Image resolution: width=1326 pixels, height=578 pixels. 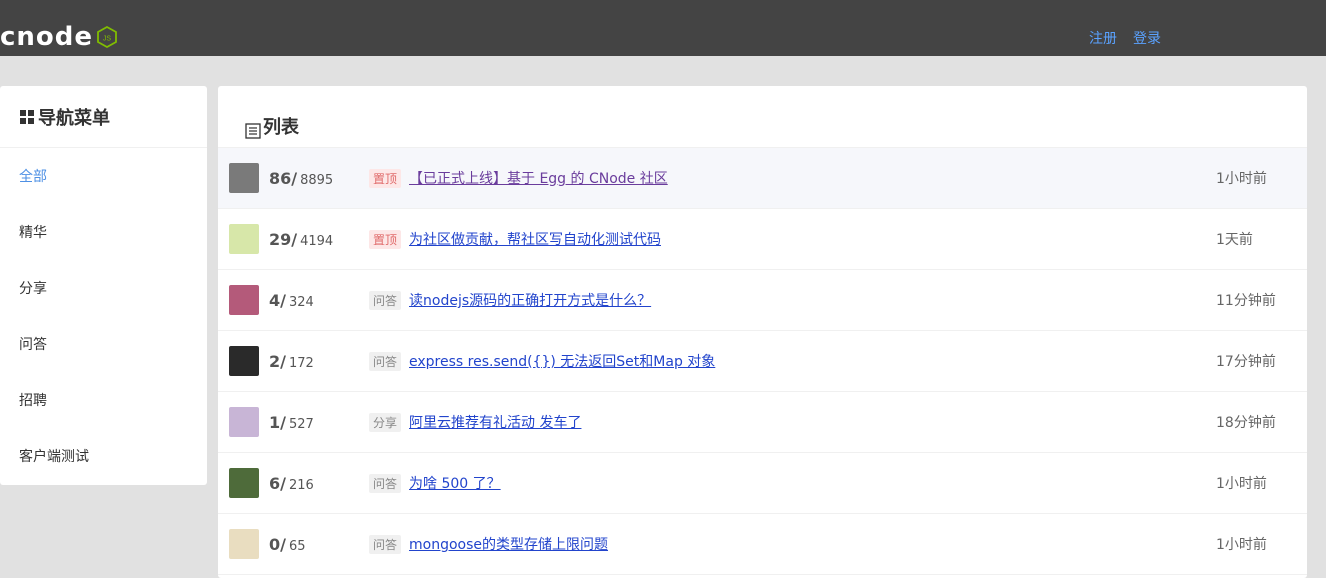 I want to click on sidebar-item-1: 精华, so click(x=103, y=232).